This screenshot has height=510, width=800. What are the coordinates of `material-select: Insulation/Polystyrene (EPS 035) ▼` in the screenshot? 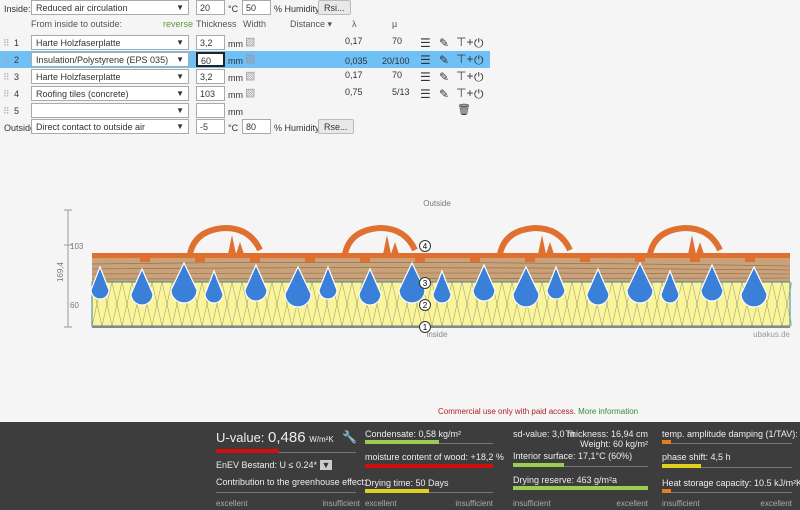 It's located at (110, 59).